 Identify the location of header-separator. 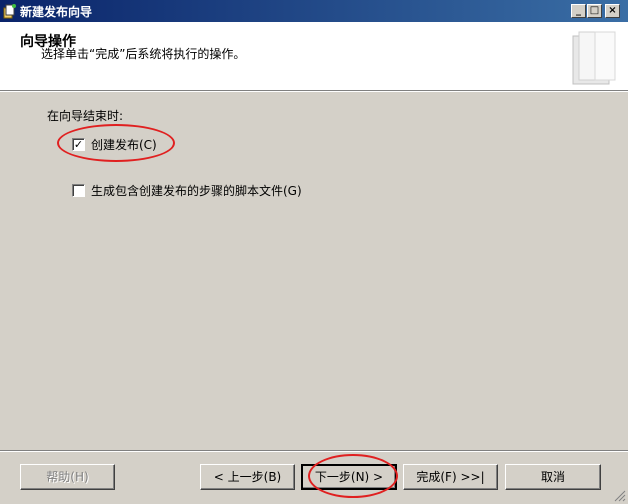
(314, 91).